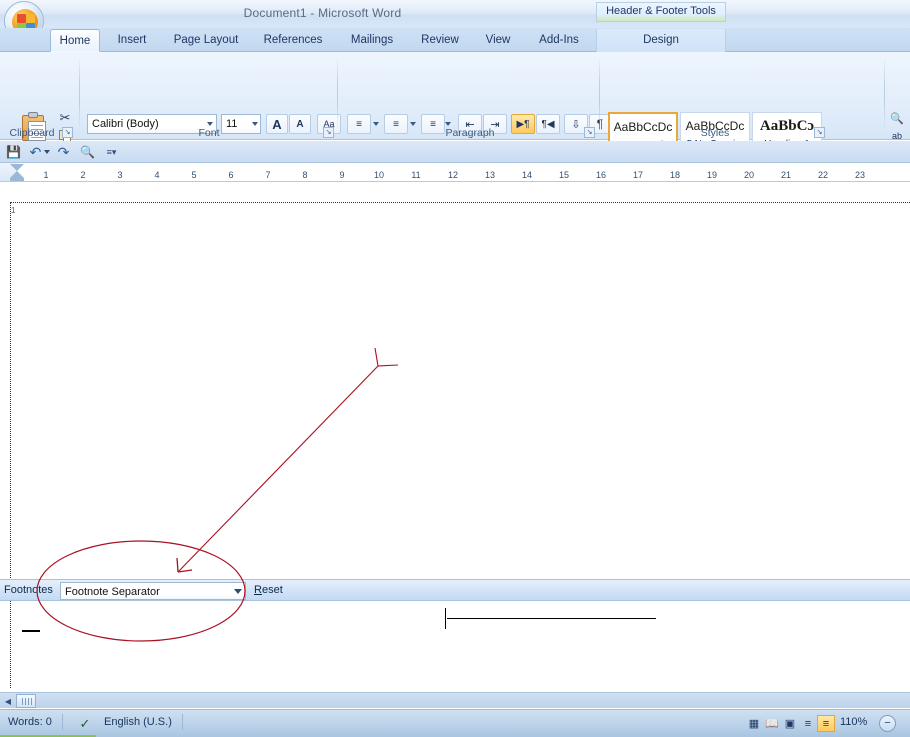  Describe the element at coordinates (440, 40) in the screenshot. I see `tab-review: Review` at that location.